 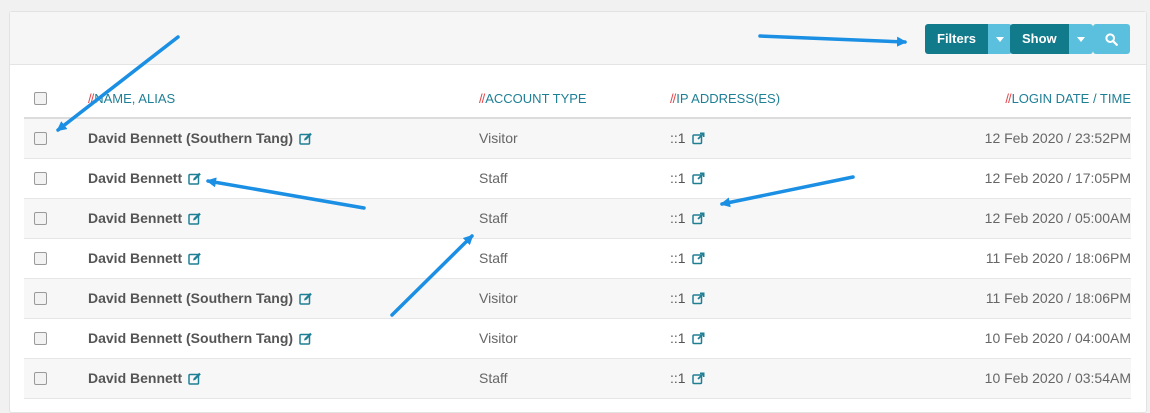 I want to click on filters-button-group: Filters, so click(x=969, y=39).